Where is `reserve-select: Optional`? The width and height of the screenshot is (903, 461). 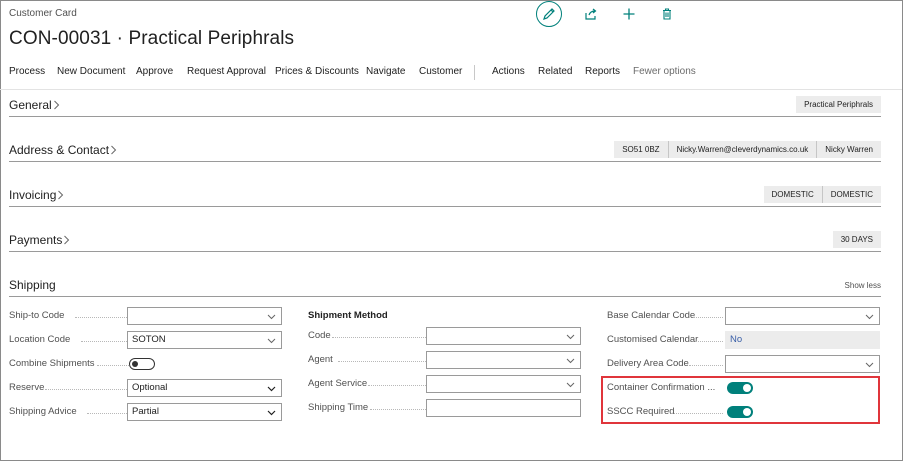 reserve-select: Optional is located at coordinates (204, 388).